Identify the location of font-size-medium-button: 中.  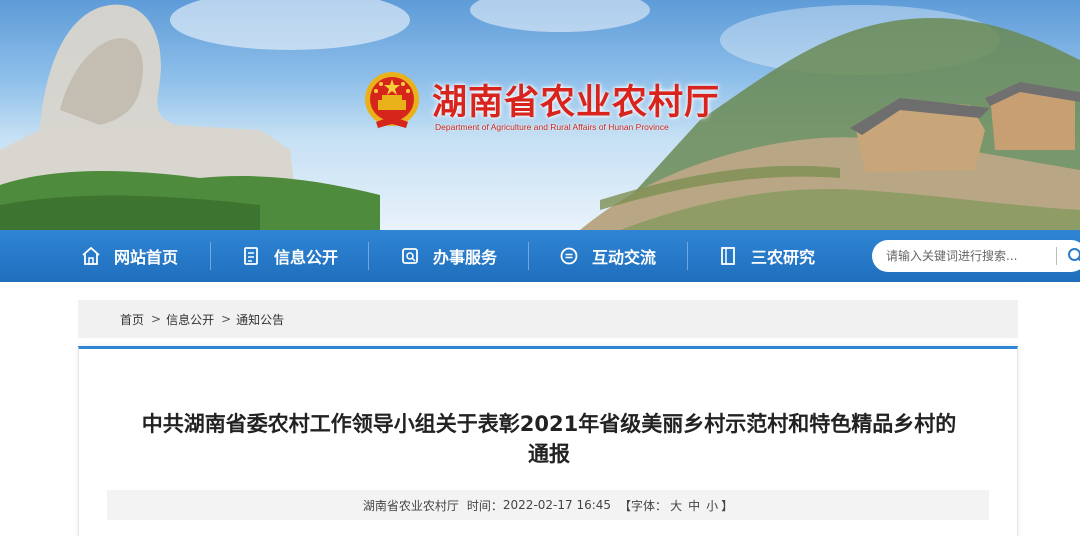
(694, 505).